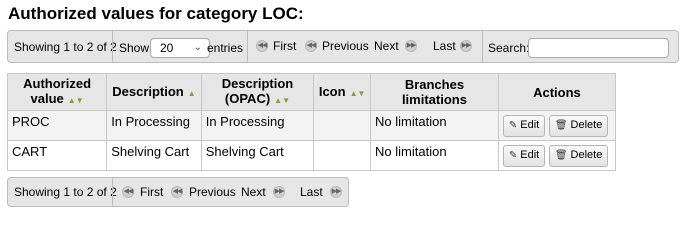 The image size is (699, 240). Describe the element at coordinates (156, 13) in the screenshot. I see `page-title: Authorized values for category LOC:` at that location.